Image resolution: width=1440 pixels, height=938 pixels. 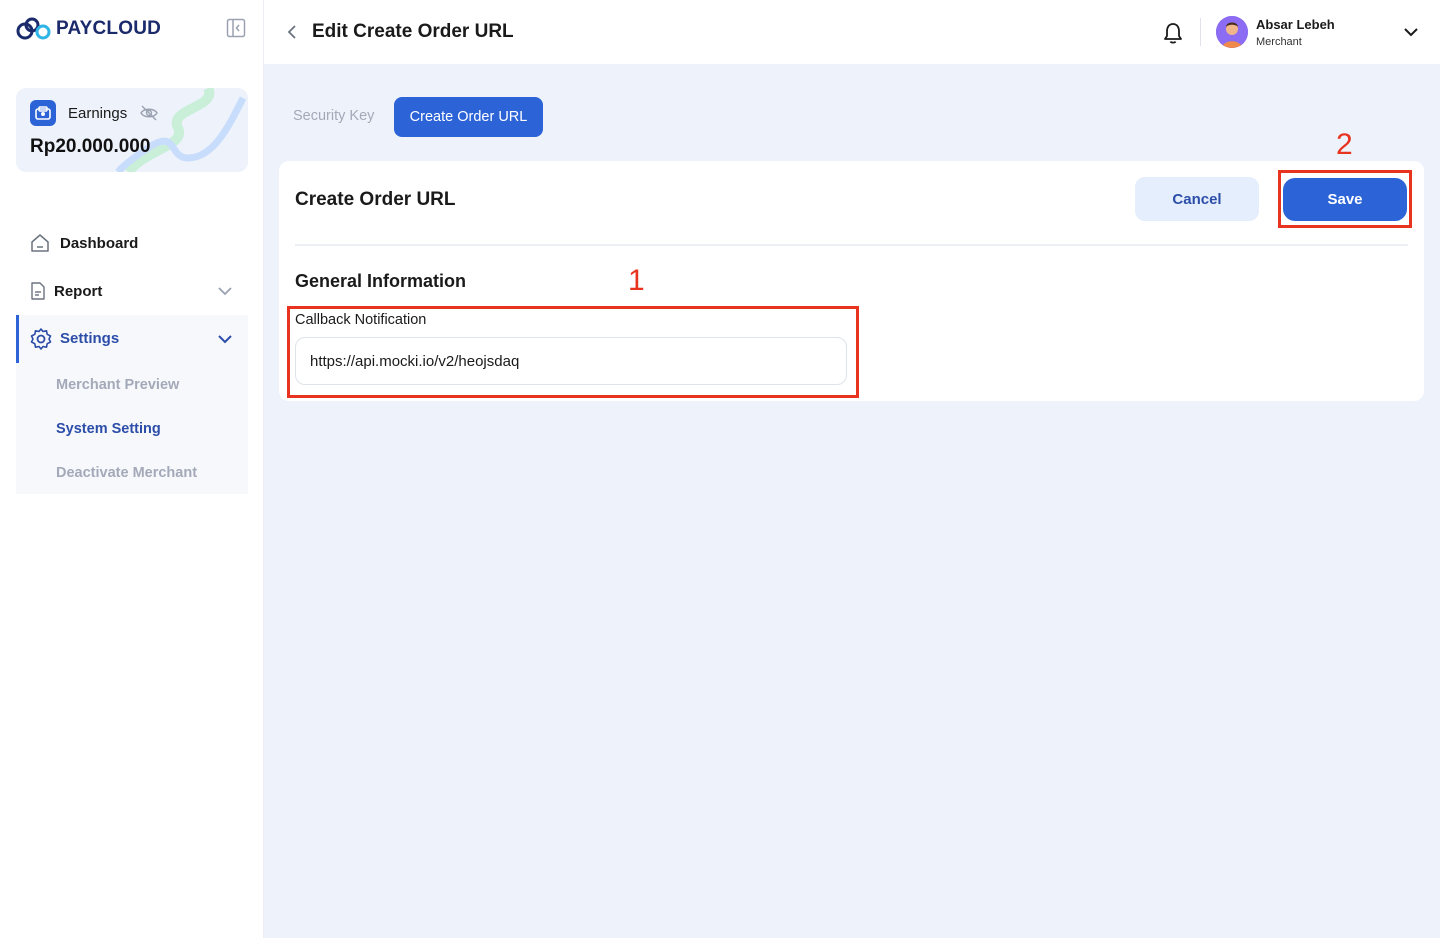 I want to click on tab-security-key: Security Key, so click(x=333, y=116).